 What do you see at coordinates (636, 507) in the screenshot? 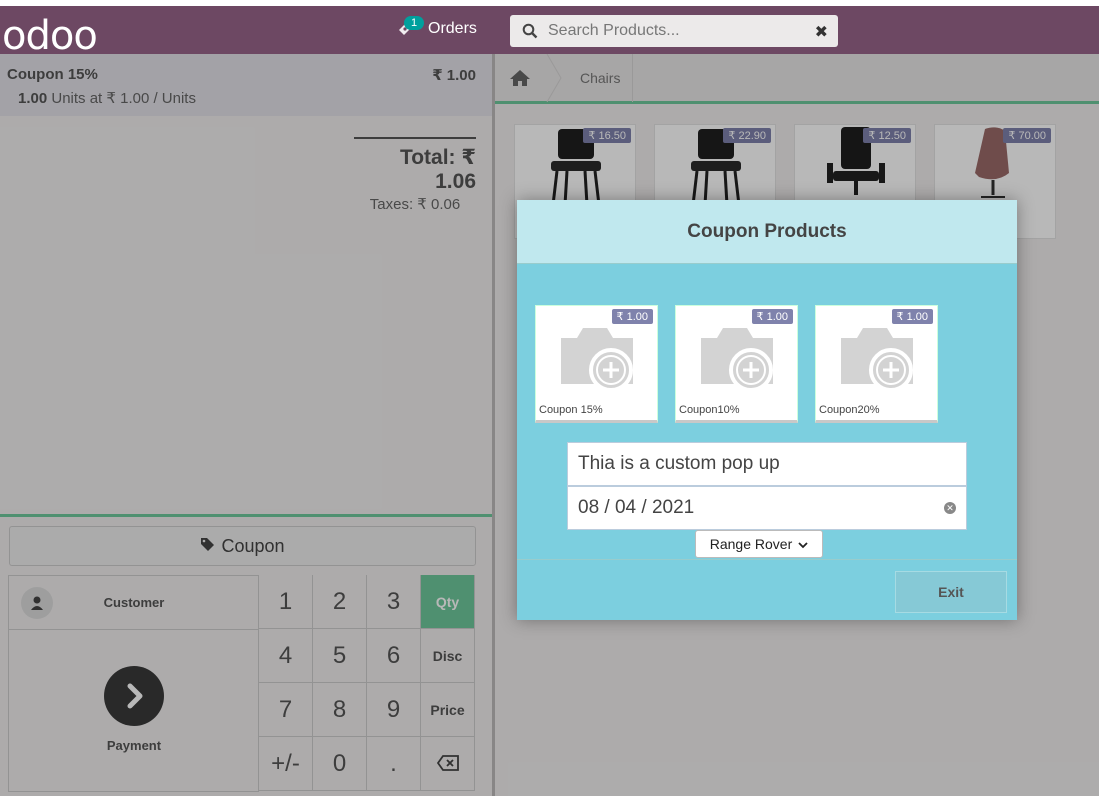
I see `date-value: 08 / 04 / 2021` at bounding box center [636, 507].